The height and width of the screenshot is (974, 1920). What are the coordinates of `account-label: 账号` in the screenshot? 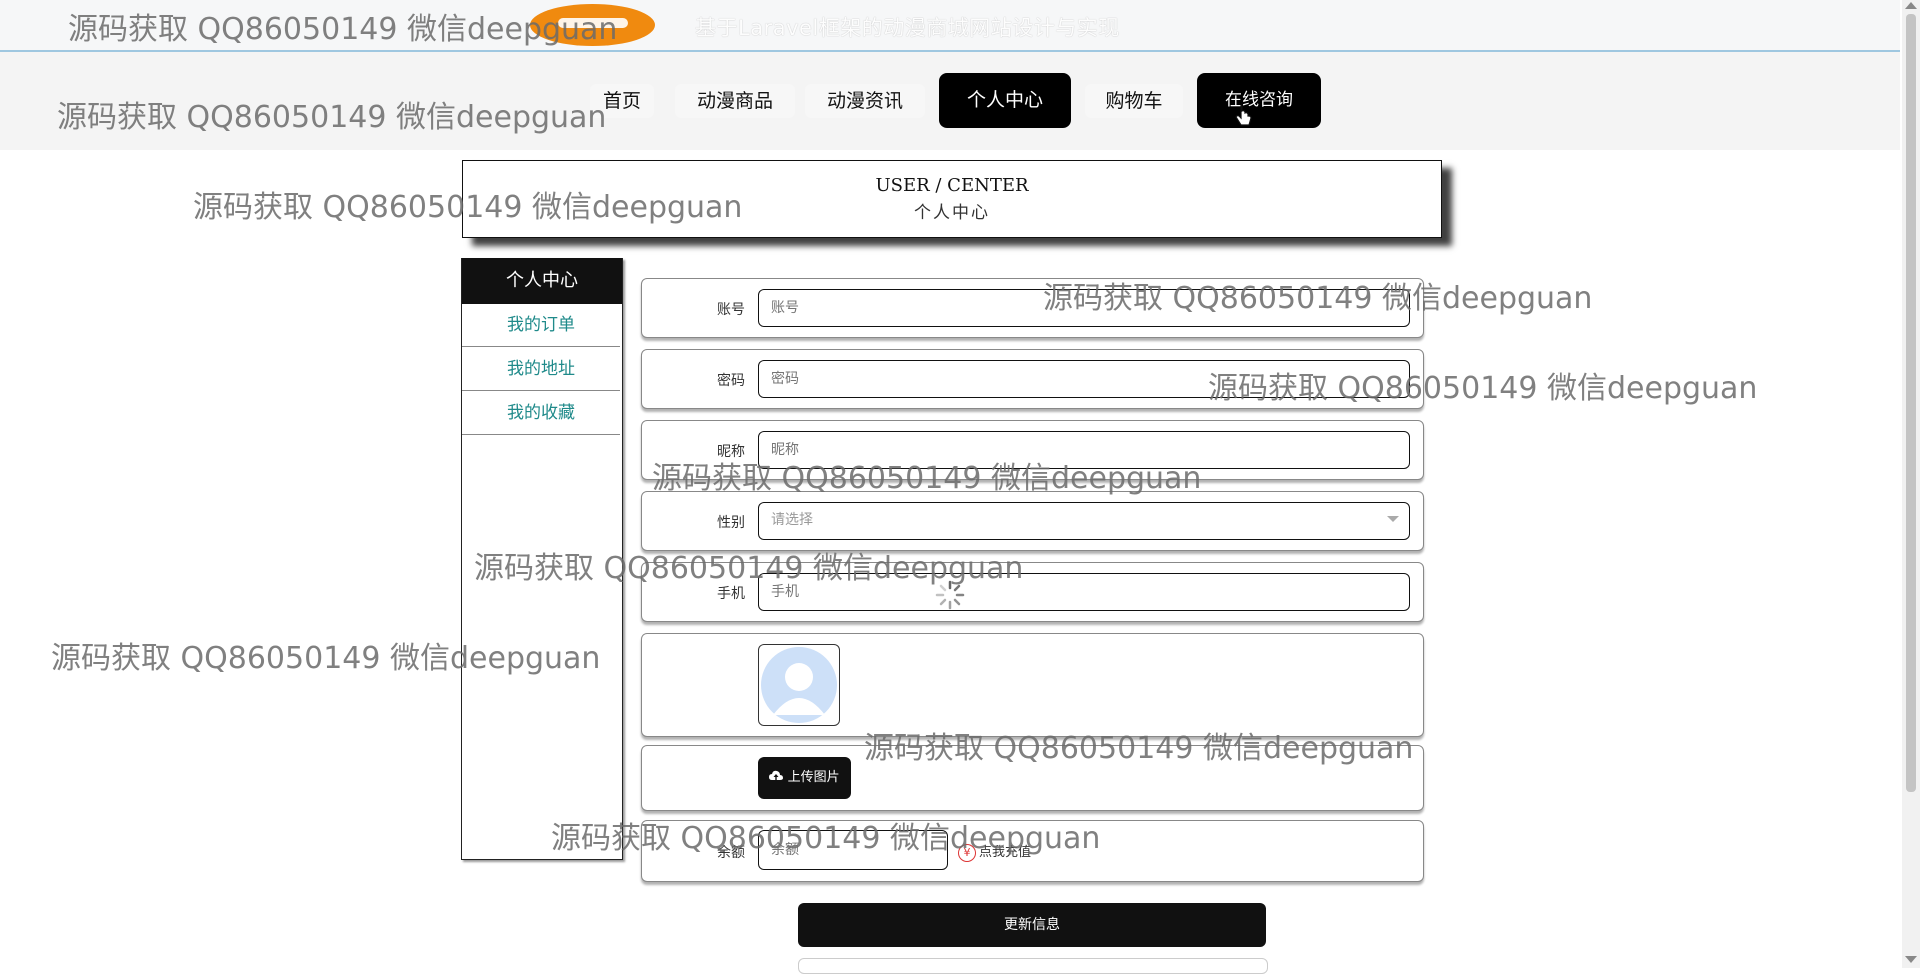 It's located at (731, 310).